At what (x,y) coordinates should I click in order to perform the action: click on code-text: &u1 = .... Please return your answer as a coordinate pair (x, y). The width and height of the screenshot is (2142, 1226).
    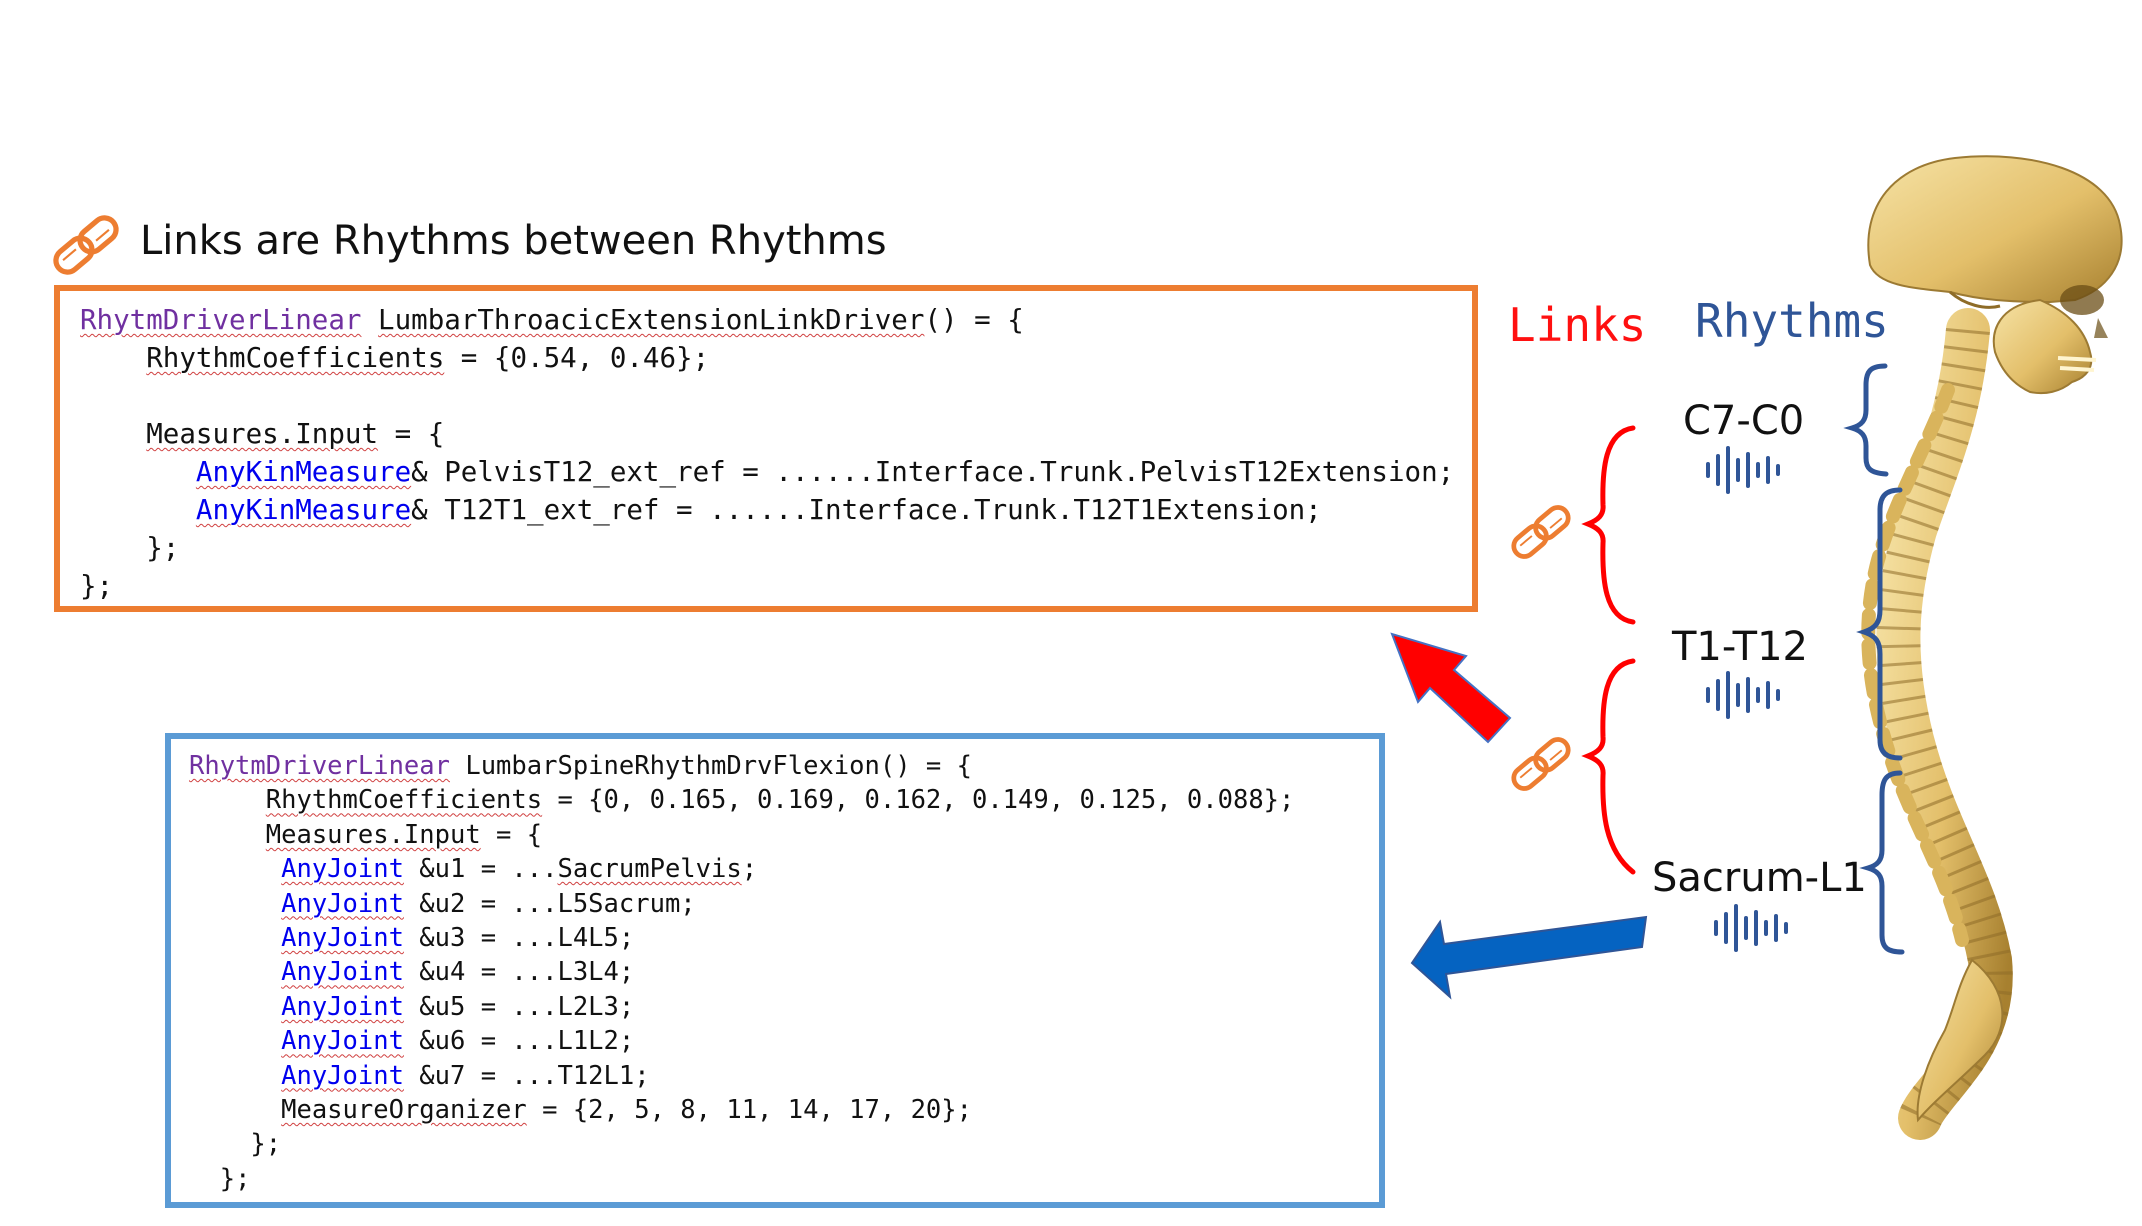
    Looking at the image, I should click on (480, 869).